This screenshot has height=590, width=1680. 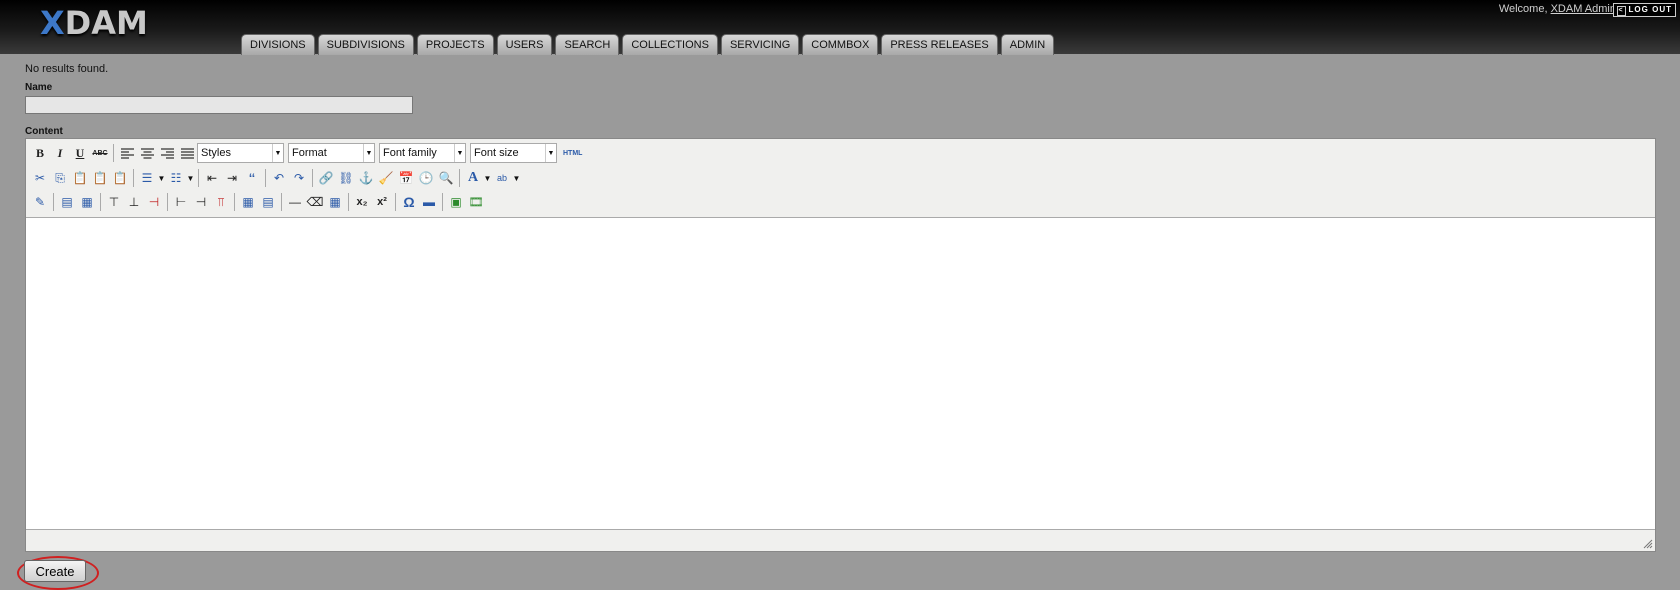 What do you see at coordinates (114, 202) in the screenshot?
I see `insert-row-before-icon: ⊤` at bounding box center [114, 202].